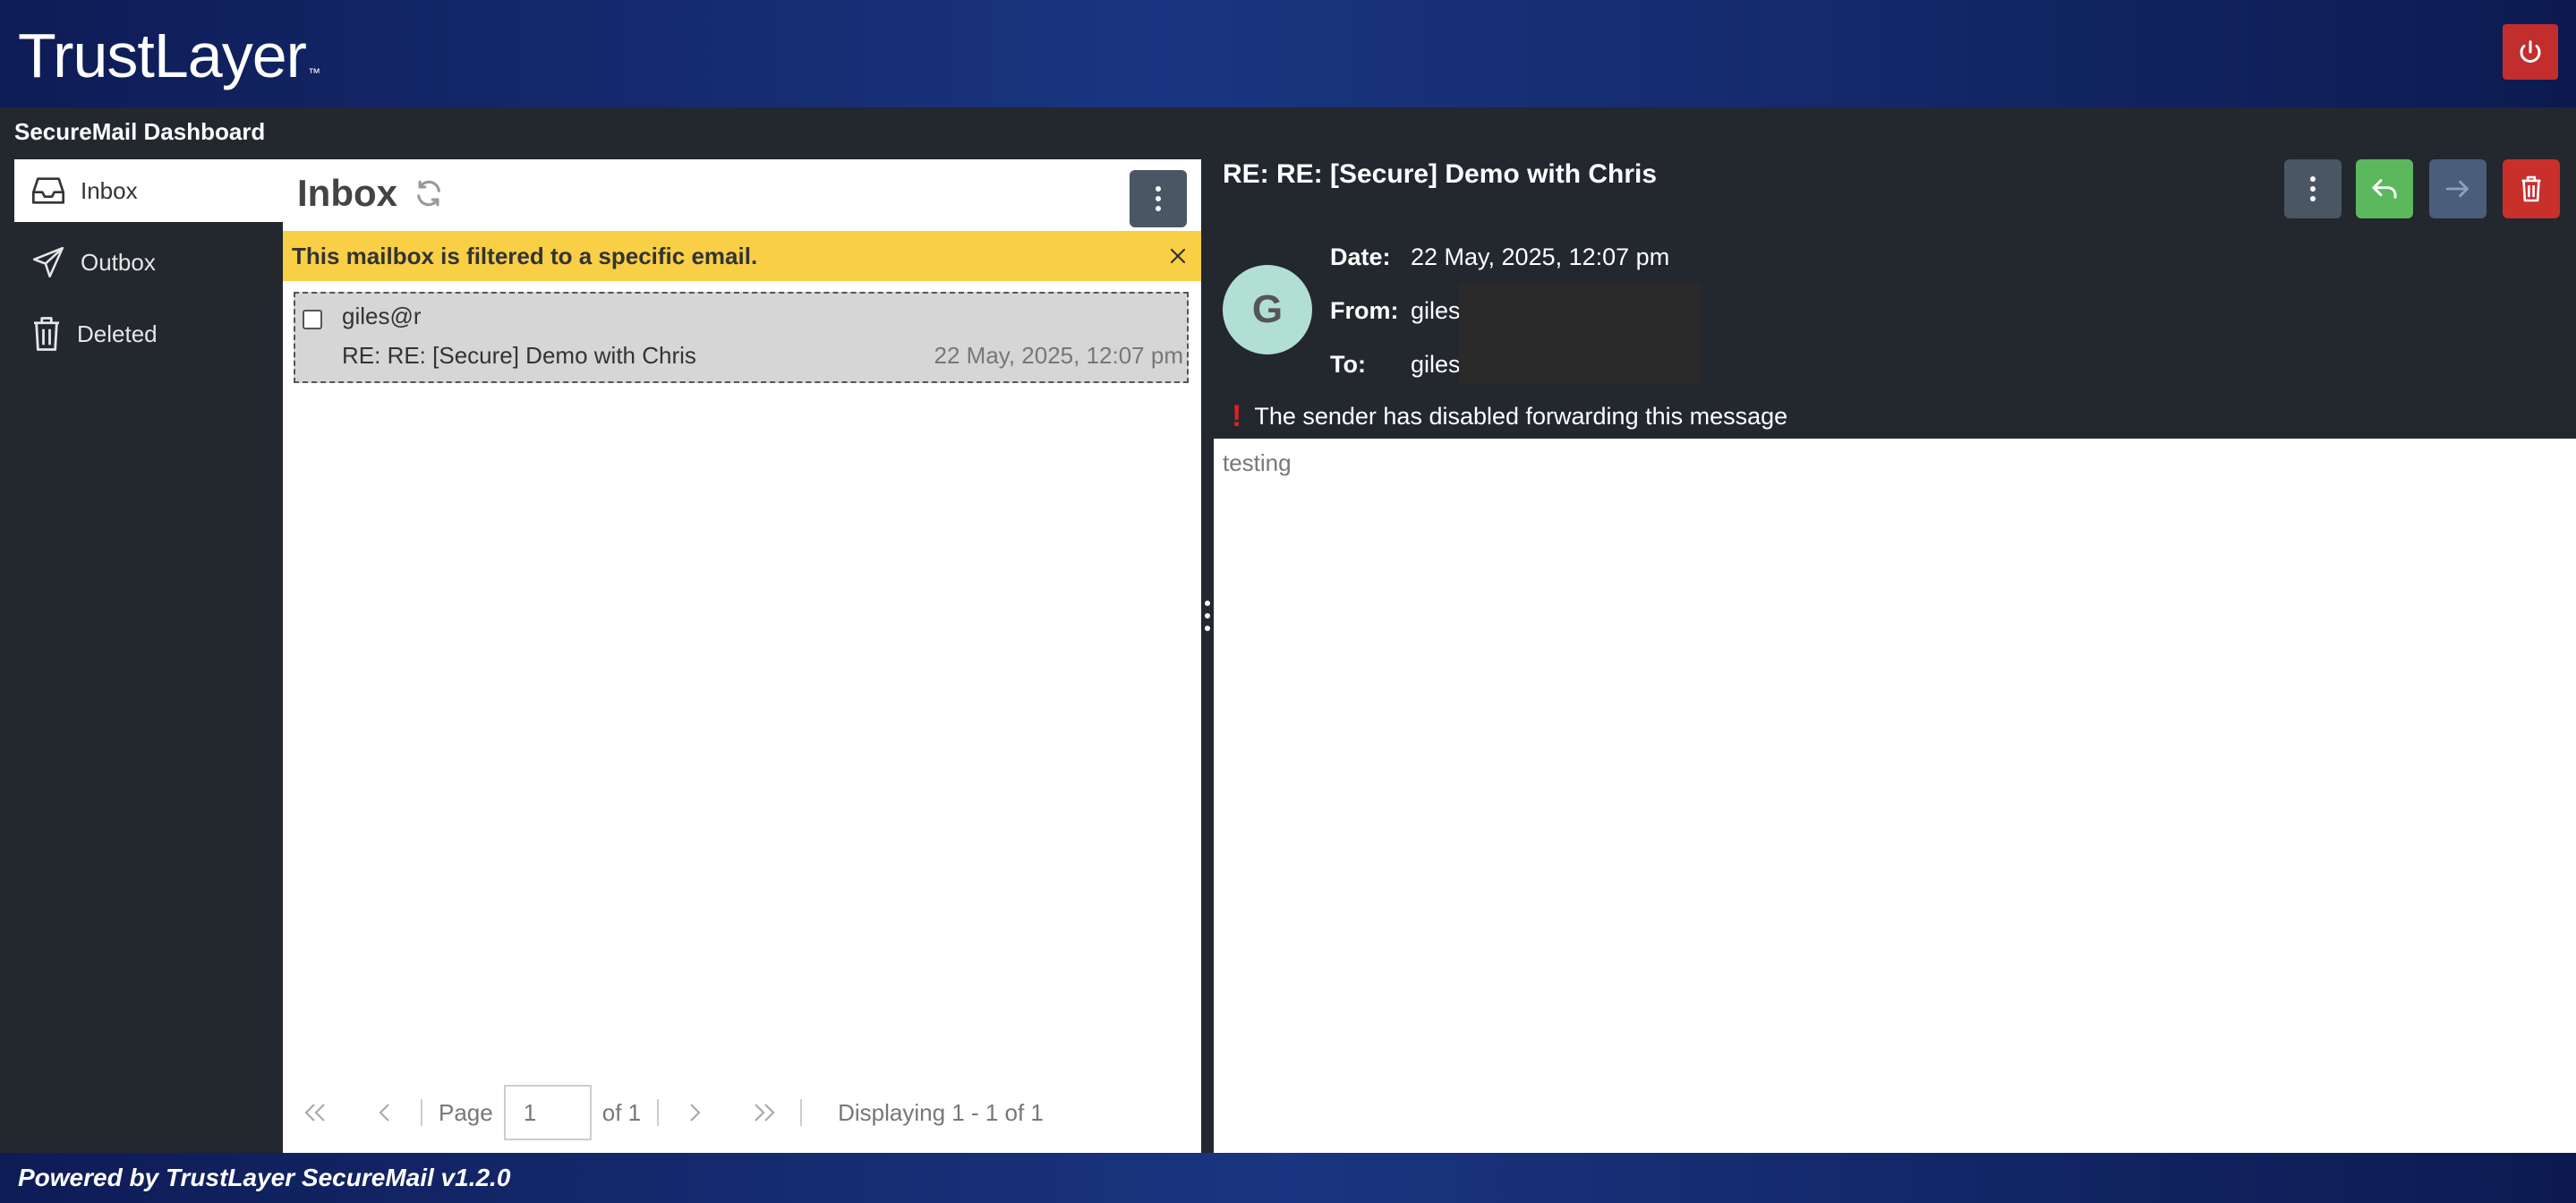 The image size is (2576, 1203). Describe the element at coordinates (1267, 309) in the screenshot. I see `sender-avatar: G` at that location.